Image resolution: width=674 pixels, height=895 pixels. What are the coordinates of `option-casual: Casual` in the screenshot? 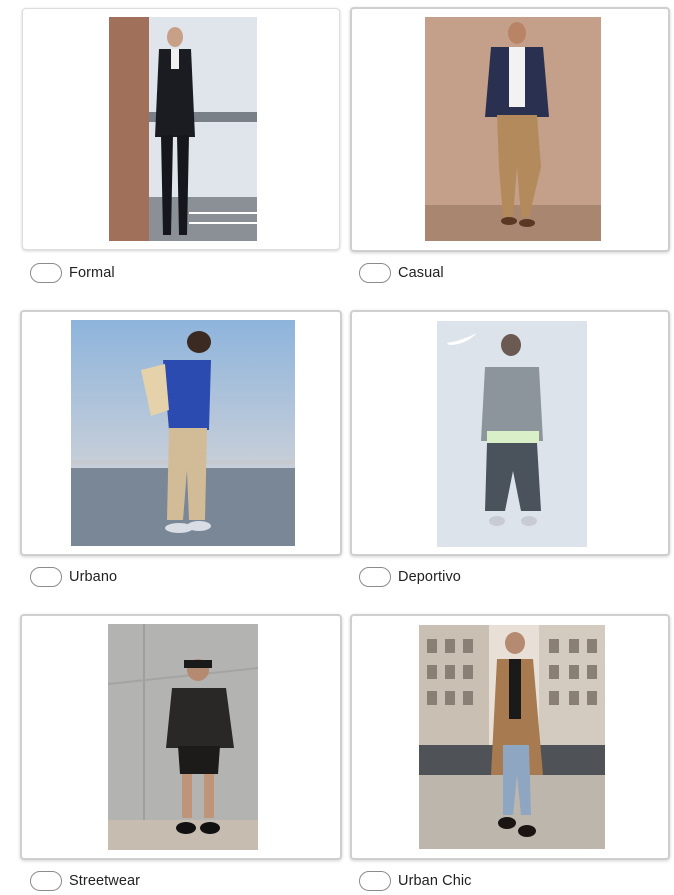 It's located at (401, 273).